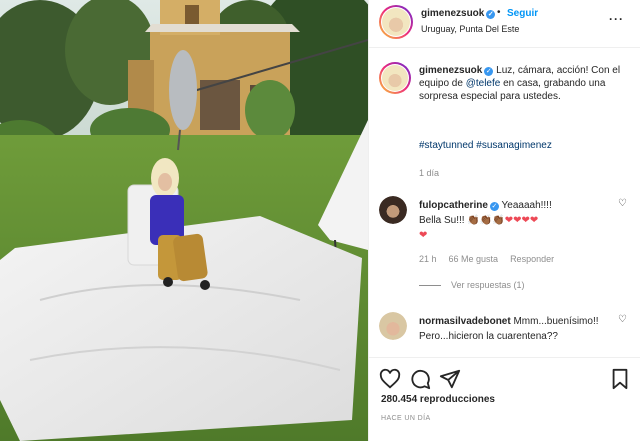 The width and height of the screenshot is (640, 441). What do you see at coordinates (504, 399) in the screenshot?
I see `post-actions: 280.454 reproducciones HACE UN DÍA` at bounding box center [504, 399].